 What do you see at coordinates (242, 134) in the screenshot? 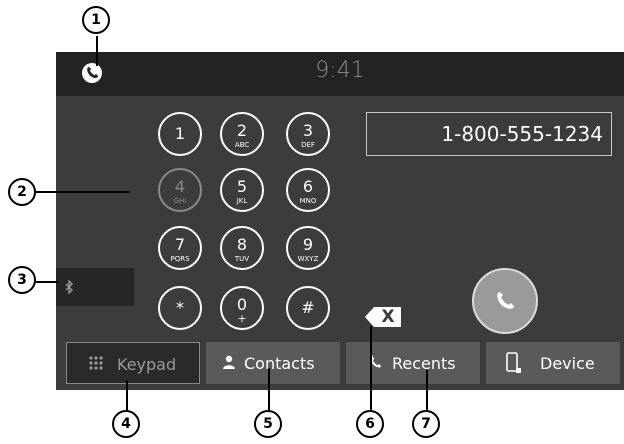
I see `key-2: 2 ABC` at bounding box center [242, 134].